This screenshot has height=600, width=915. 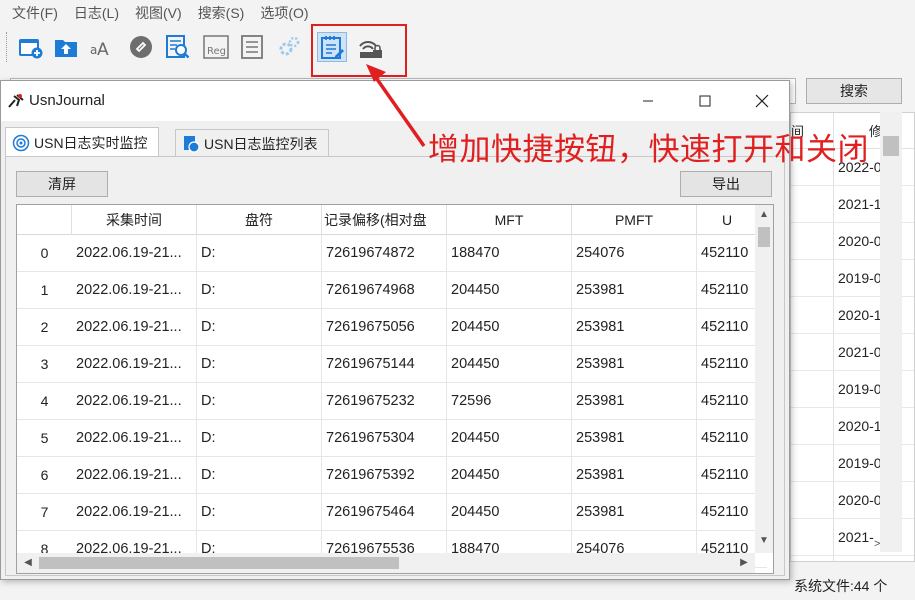 I want to click on export-button: 导出, so click(x=726, y=184).